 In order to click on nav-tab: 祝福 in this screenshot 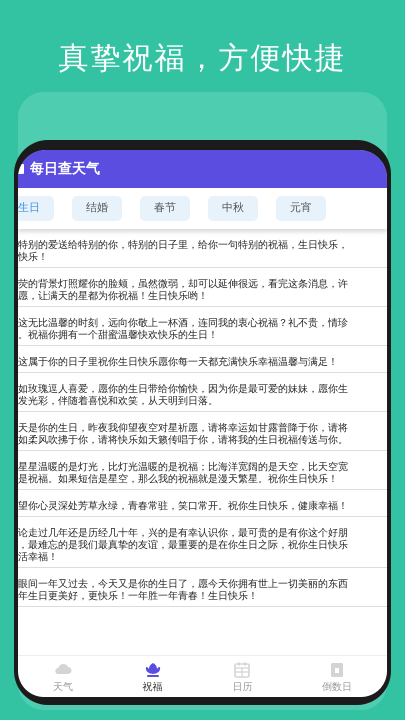, I will do `click(152, 676)`.